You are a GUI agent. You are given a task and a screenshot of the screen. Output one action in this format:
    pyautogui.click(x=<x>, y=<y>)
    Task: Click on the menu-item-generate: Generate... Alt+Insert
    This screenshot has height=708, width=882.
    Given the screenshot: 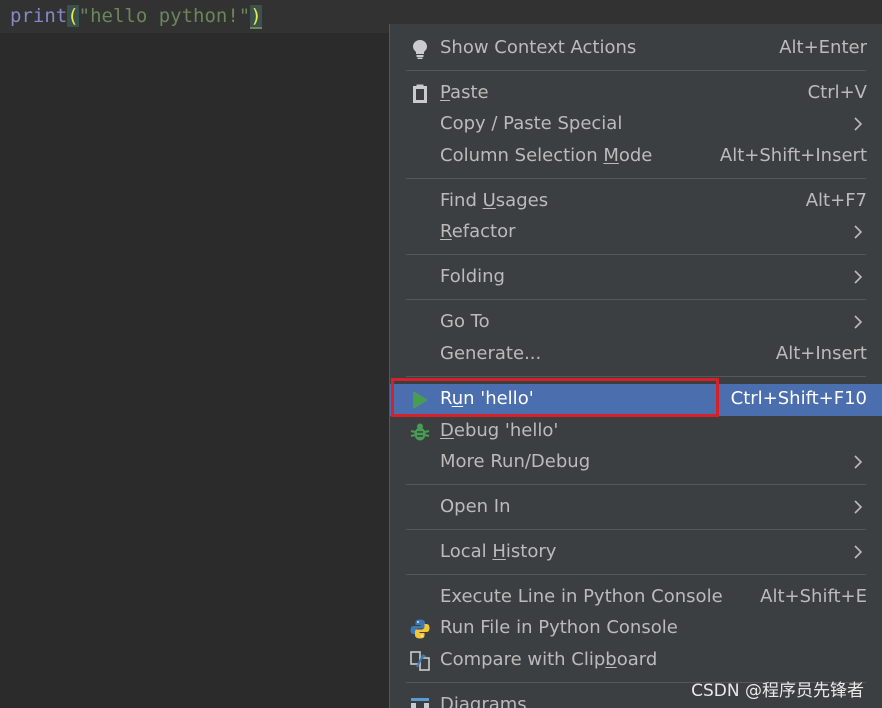 What is the action you would take?
    pyautogui.click(x=636, y=355)
    